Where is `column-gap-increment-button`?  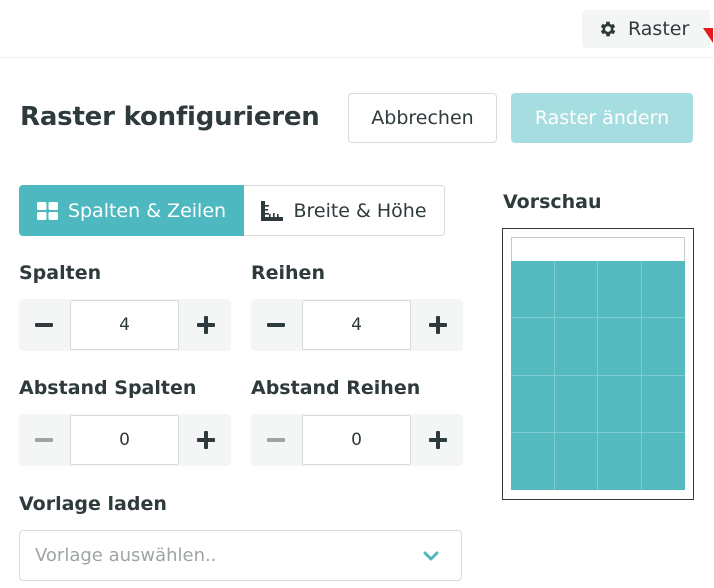
column-gap-increment-button is located at coordinates (206, 440).